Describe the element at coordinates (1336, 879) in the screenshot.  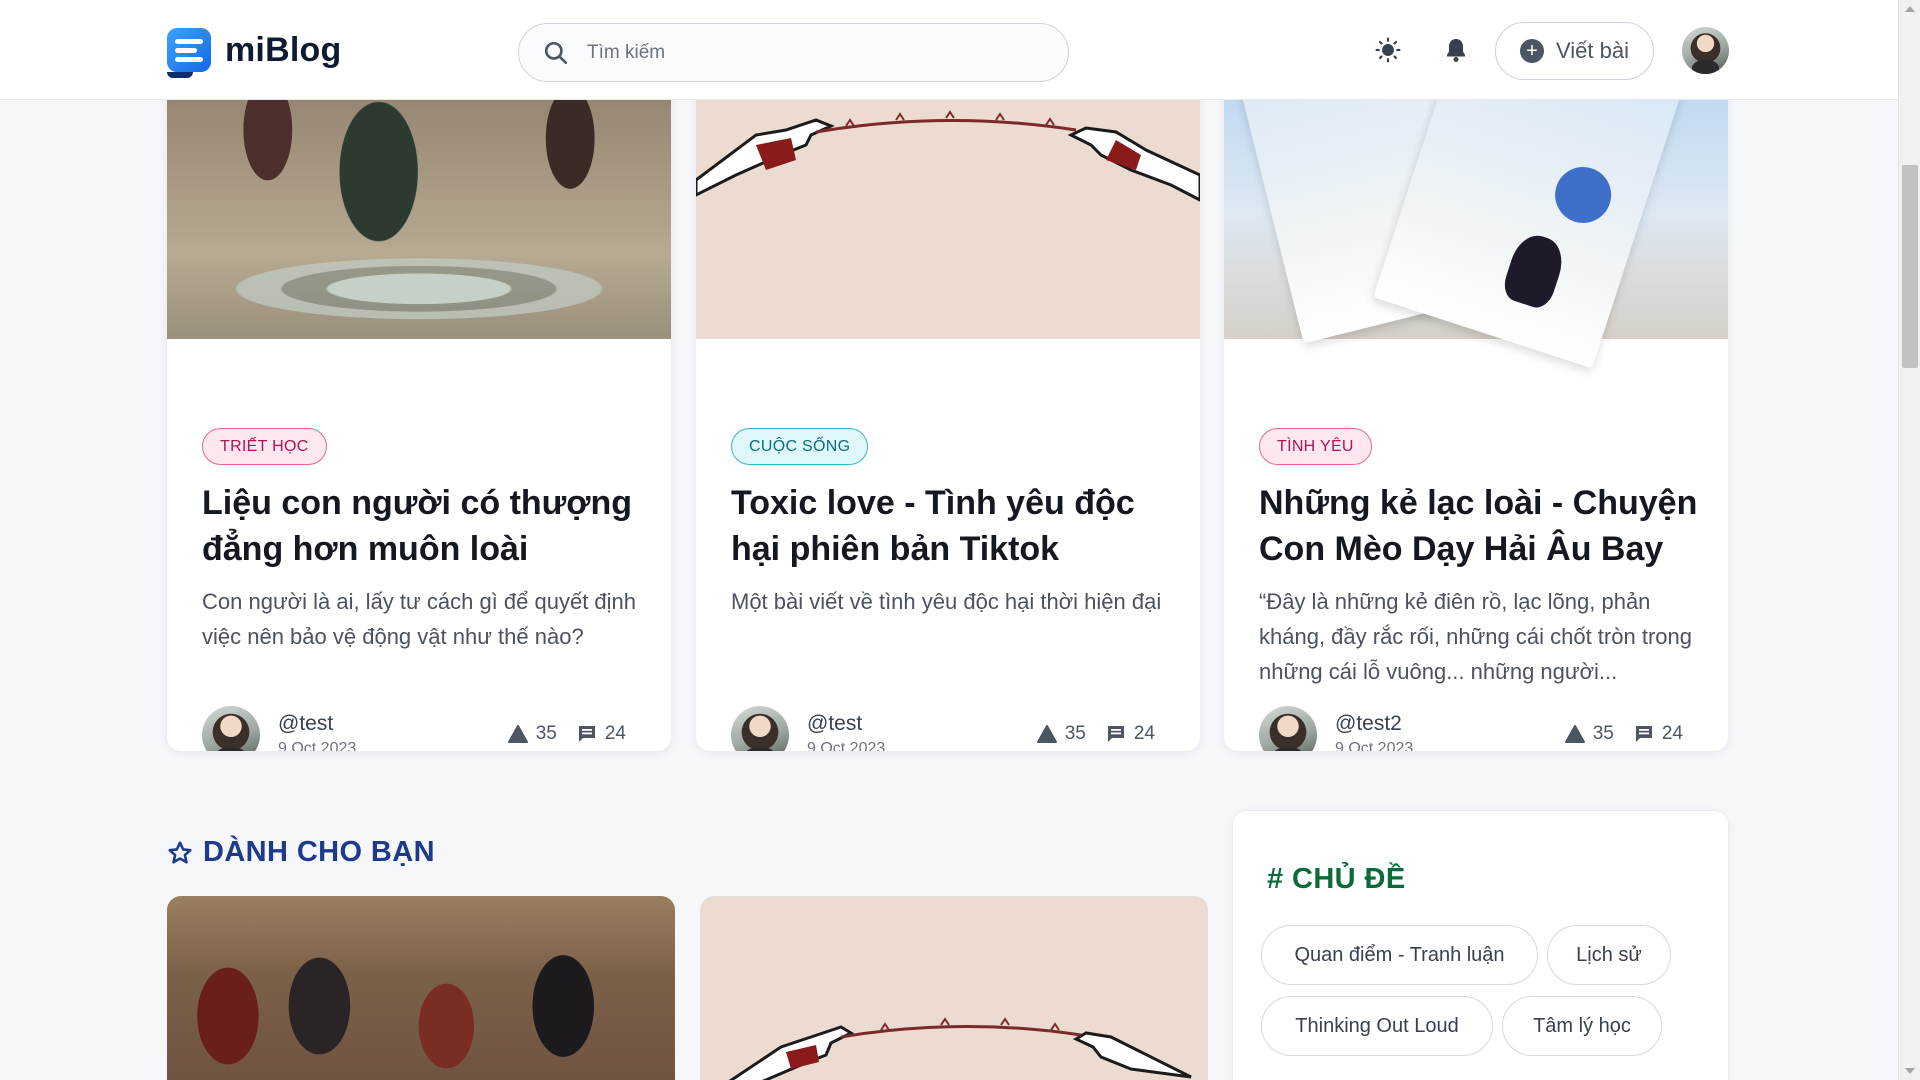
I see `topics-title: # CHỦ ĐỀ` at that location.